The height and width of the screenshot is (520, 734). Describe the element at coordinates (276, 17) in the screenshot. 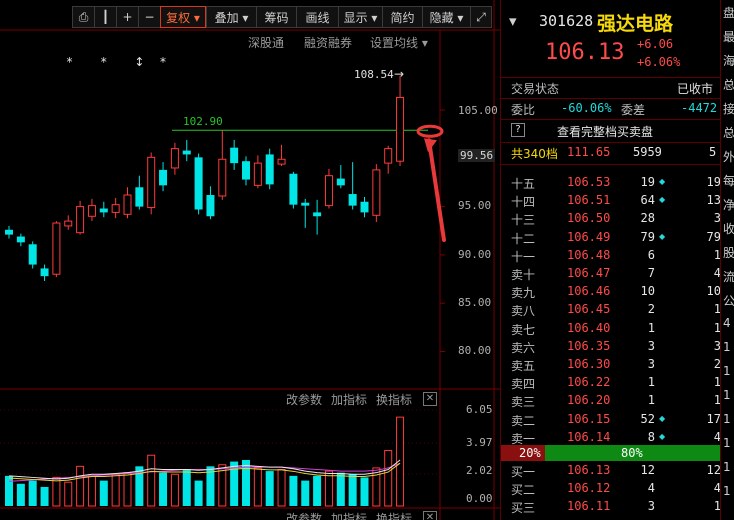

I see `toolbar-button-6: 筹码` at that location.